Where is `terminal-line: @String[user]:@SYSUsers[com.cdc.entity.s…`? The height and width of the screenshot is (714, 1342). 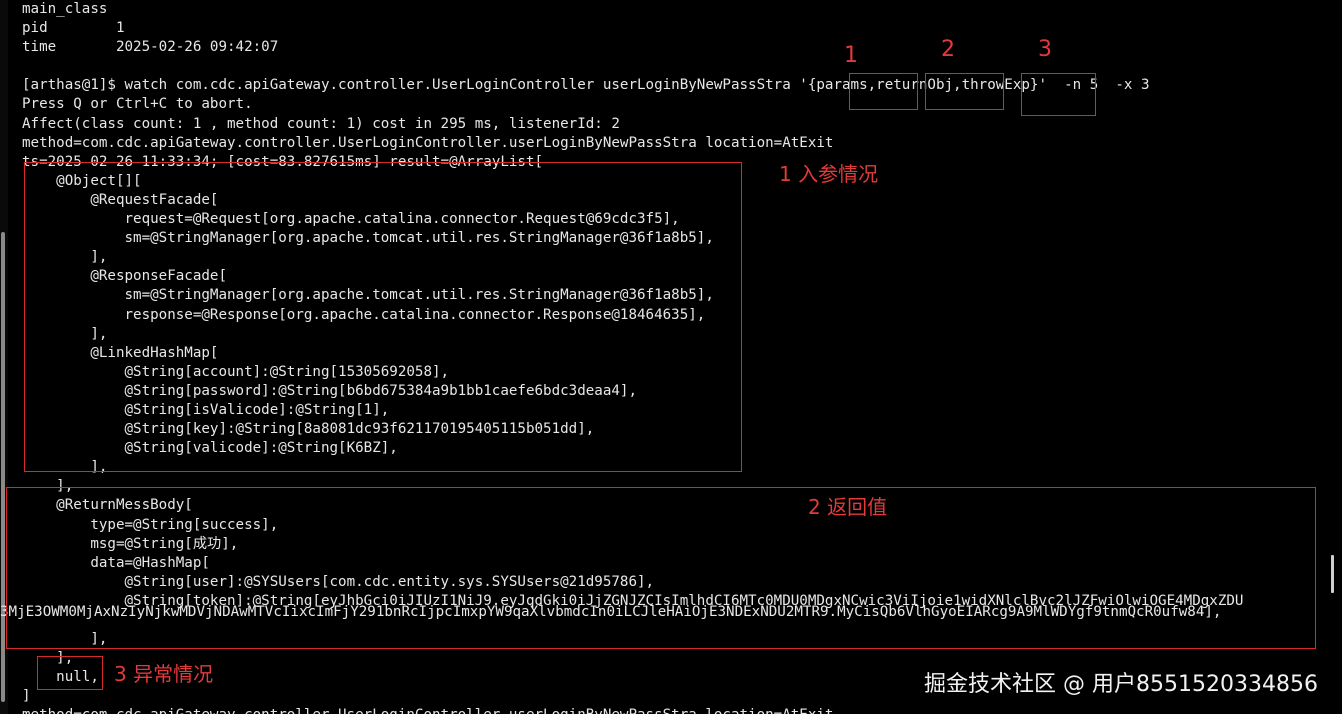
terminal-line: @String[user]:@SYSUsers[com.cdc.entity.s… is located at coordinates (338, 581).